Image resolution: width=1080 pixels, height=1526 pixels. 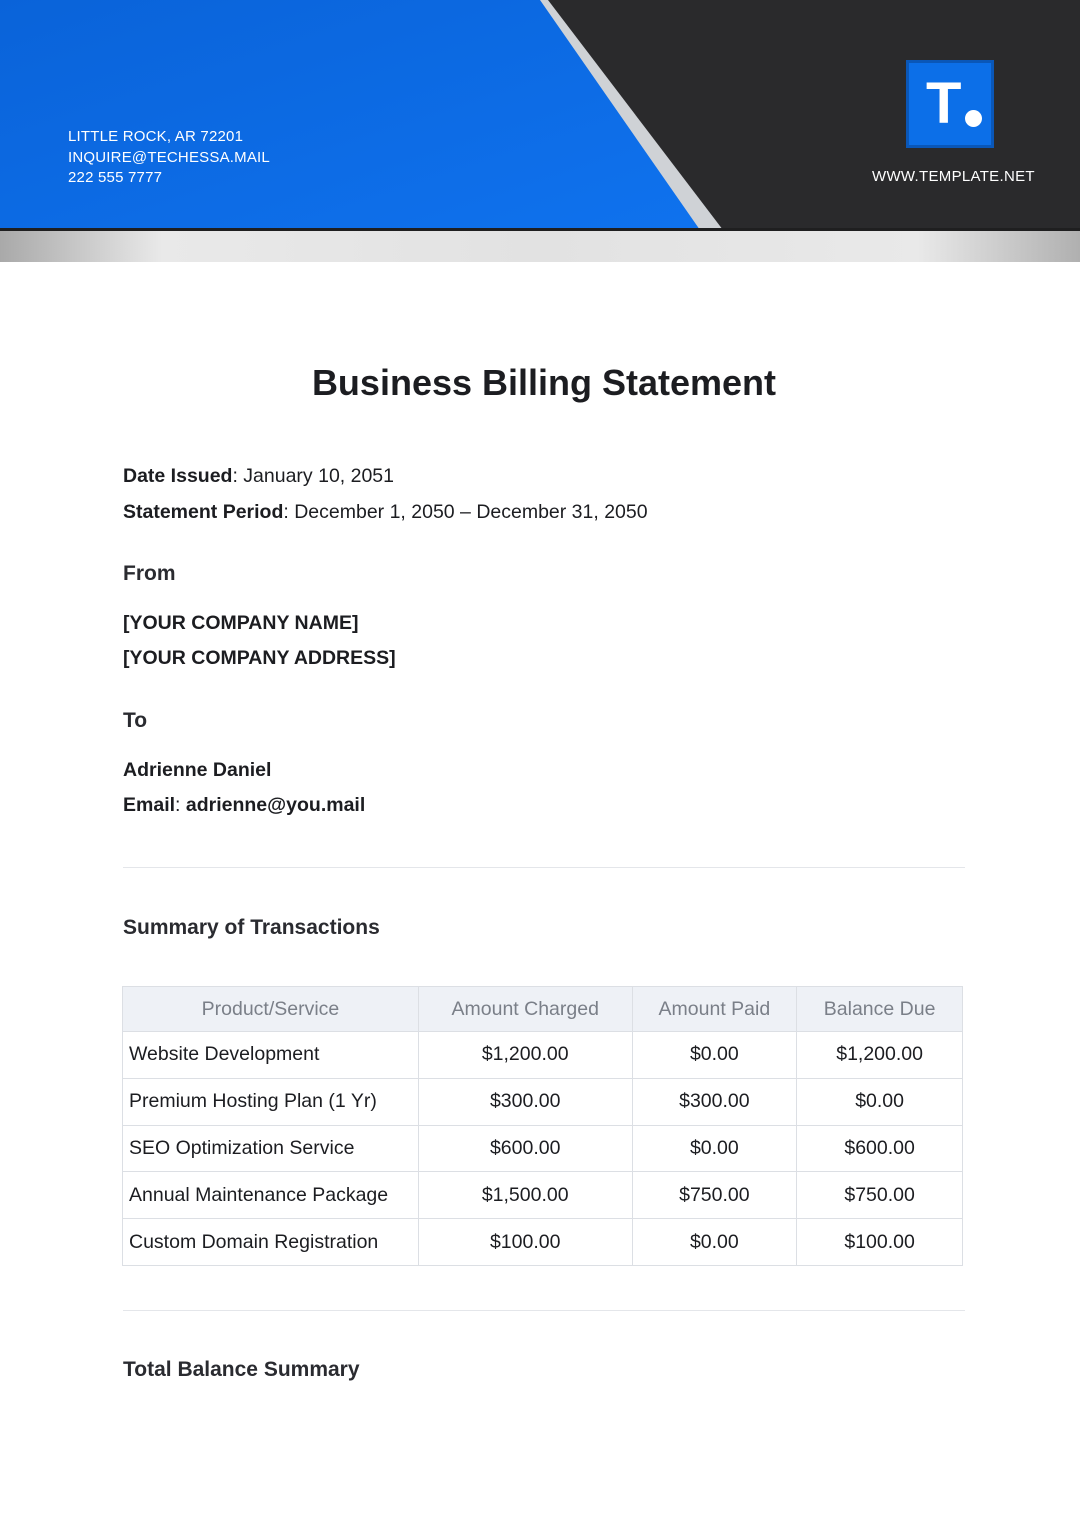 I want to click on column-header: Amount Paid, so click(x=714, y=1009).